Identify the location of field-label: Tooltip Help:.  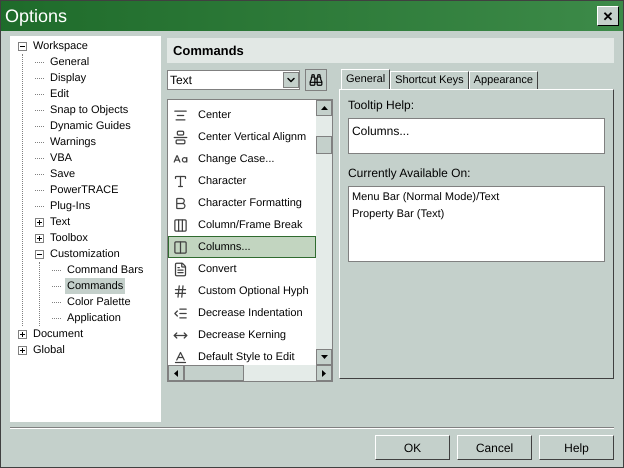
(382, 105).